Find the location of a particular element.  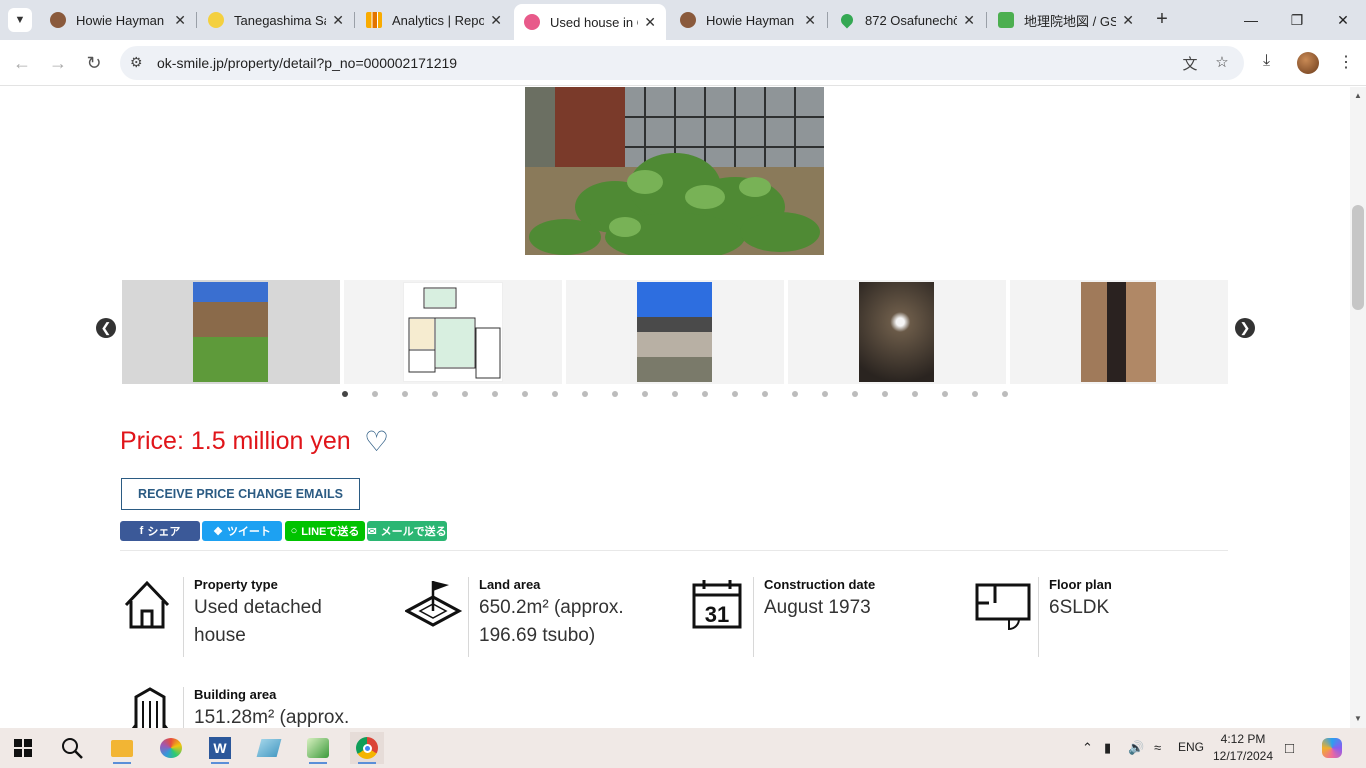

volume-icon: 🔊 is located at coordinates (1136, 748).